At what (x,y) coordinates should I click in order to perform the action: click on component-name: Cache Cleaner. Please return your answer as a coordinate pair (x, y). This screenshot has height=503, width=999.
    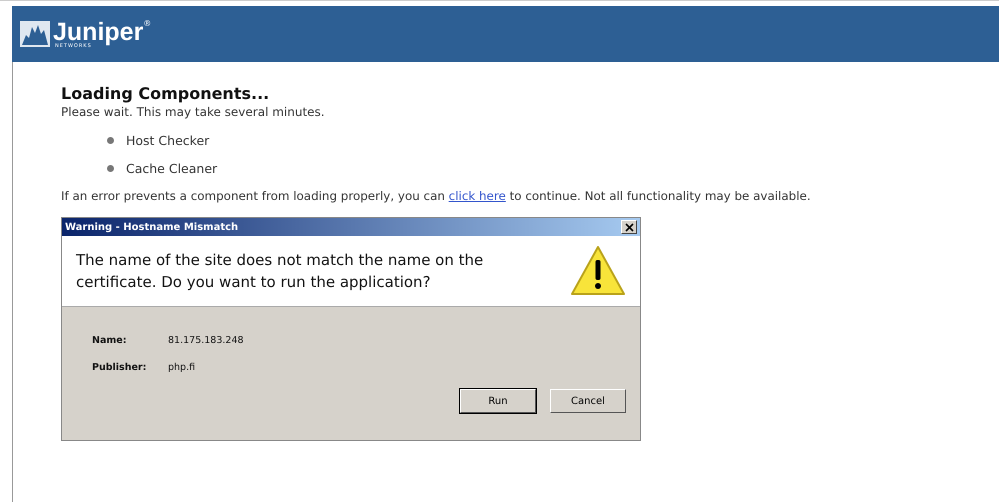
    Looking at the image, I should click on (172, 168).